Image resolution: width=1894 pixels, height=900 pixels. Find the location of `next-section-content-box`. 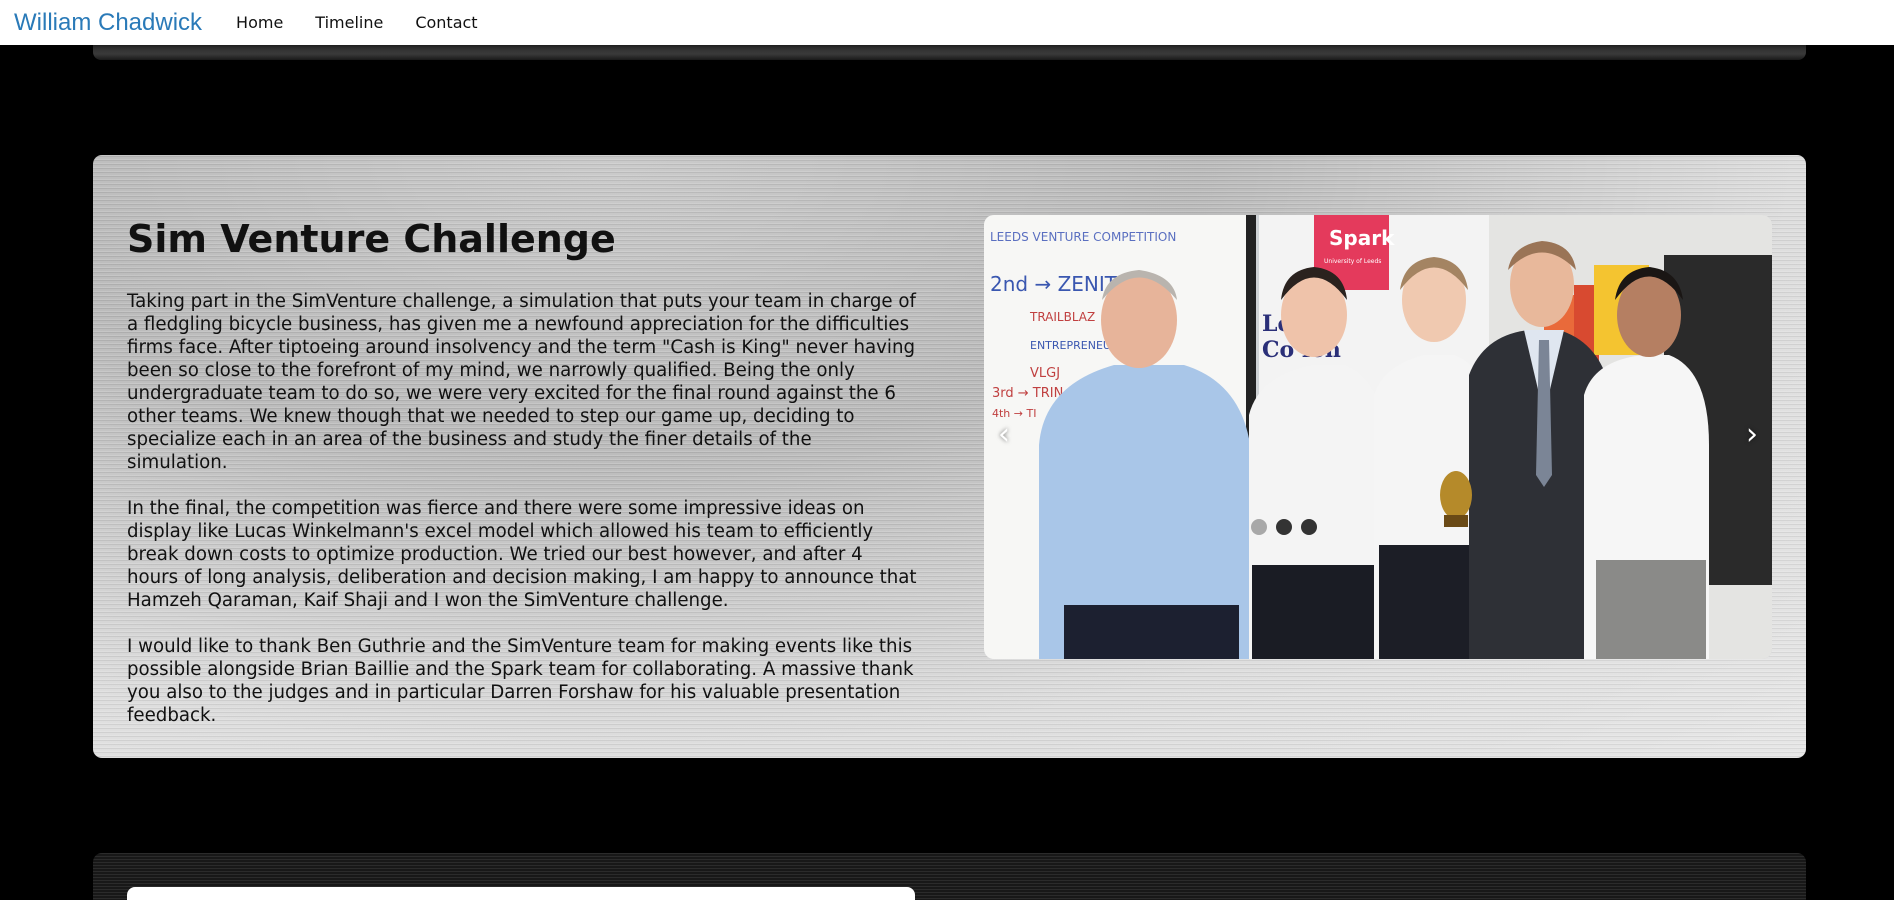

next-section-content-box is located at coordinates (521, 893).